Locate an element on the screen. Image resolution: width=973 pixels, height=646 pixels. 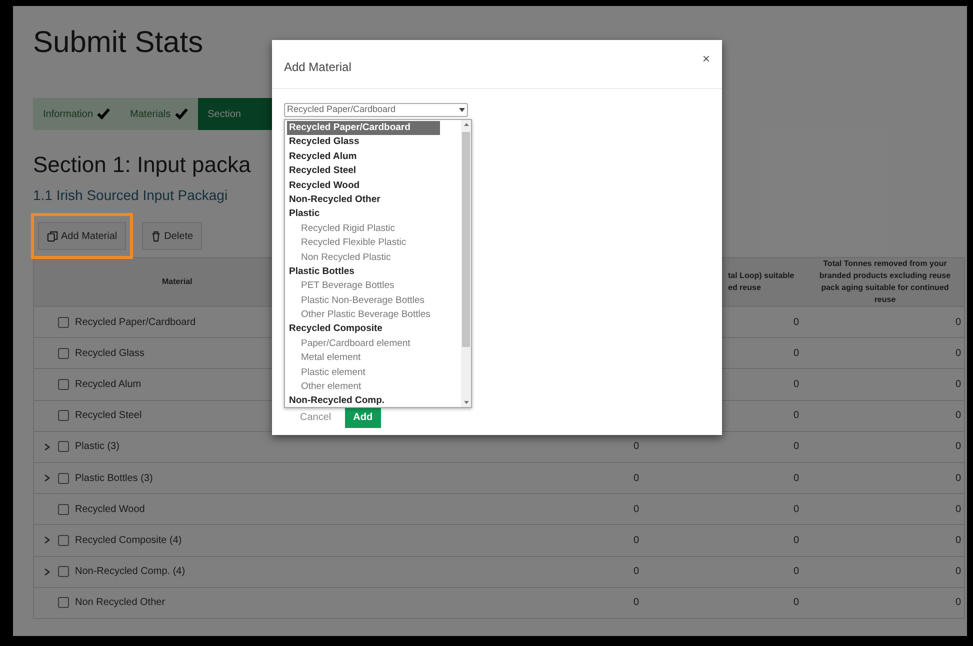
cancel-button: Cancel is located at coordinates (316, 417).